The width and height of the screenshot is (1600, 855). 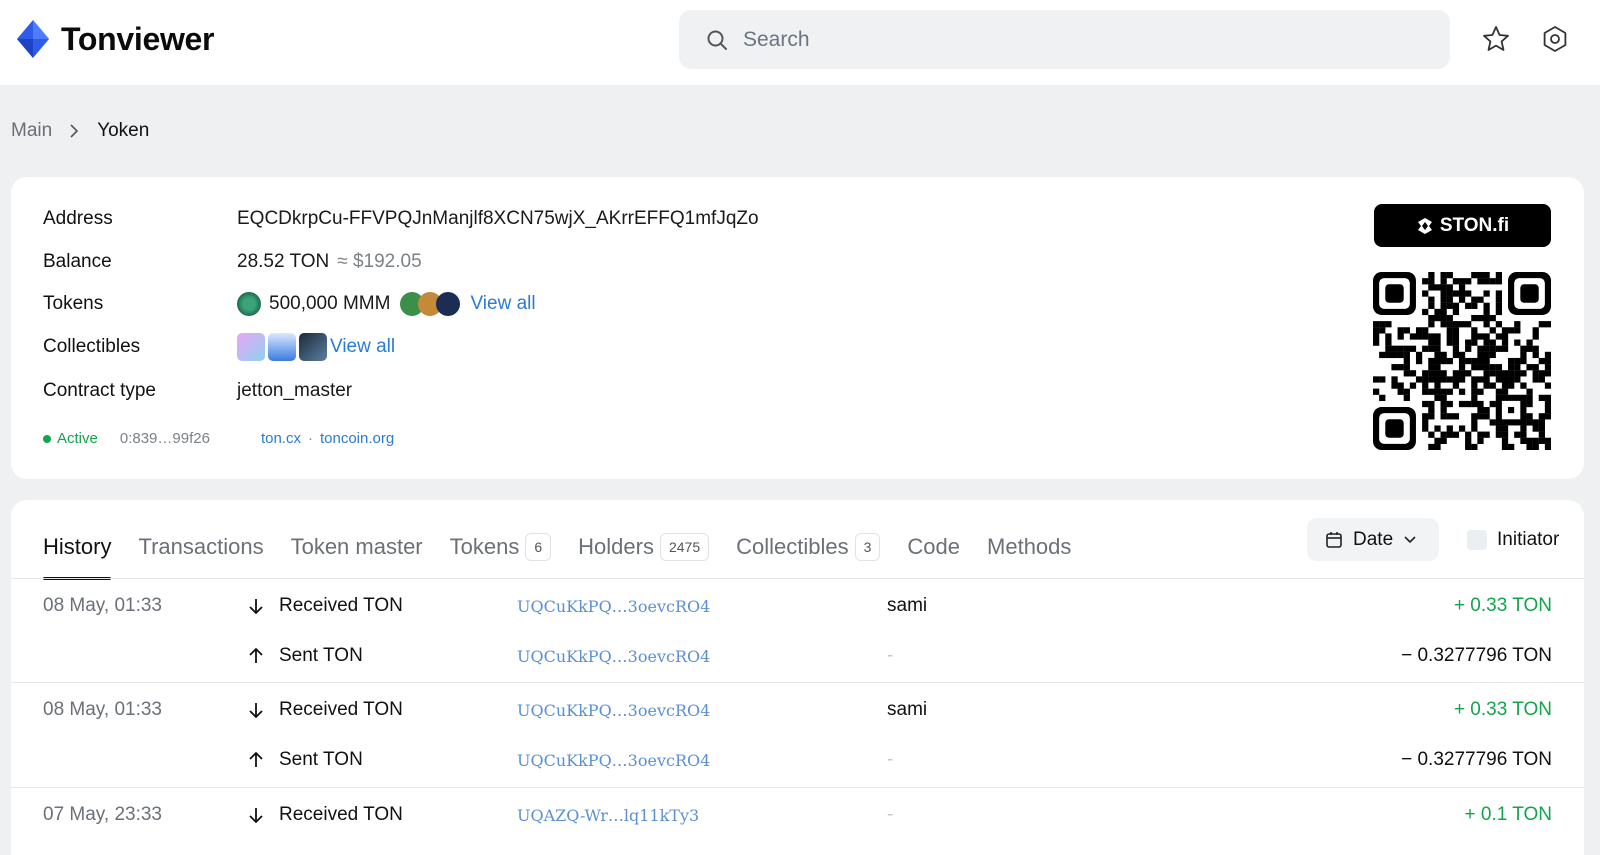 What do you see at coordinates (1083, 39) in the screenshot?
I see `search-input` at bounding box center [1083, 39].